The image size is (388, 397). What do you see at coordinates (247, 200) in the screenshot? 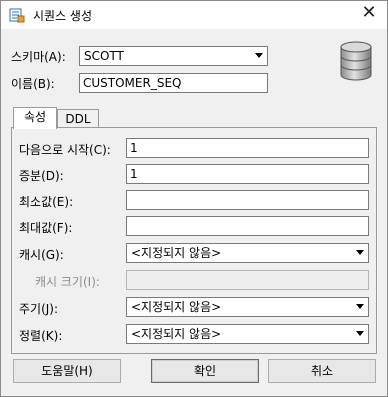
I see `min-value-input` at bounding box center [247, 200].